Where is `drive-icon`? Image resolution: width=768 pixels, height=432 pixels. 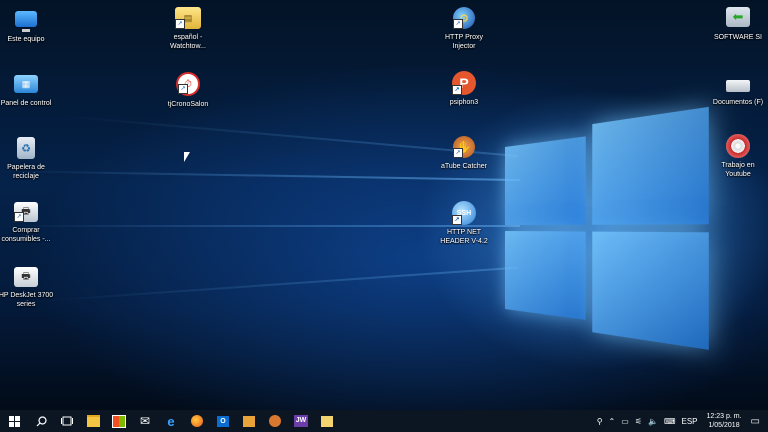
drive-icon is located at coordinates (738, 86).